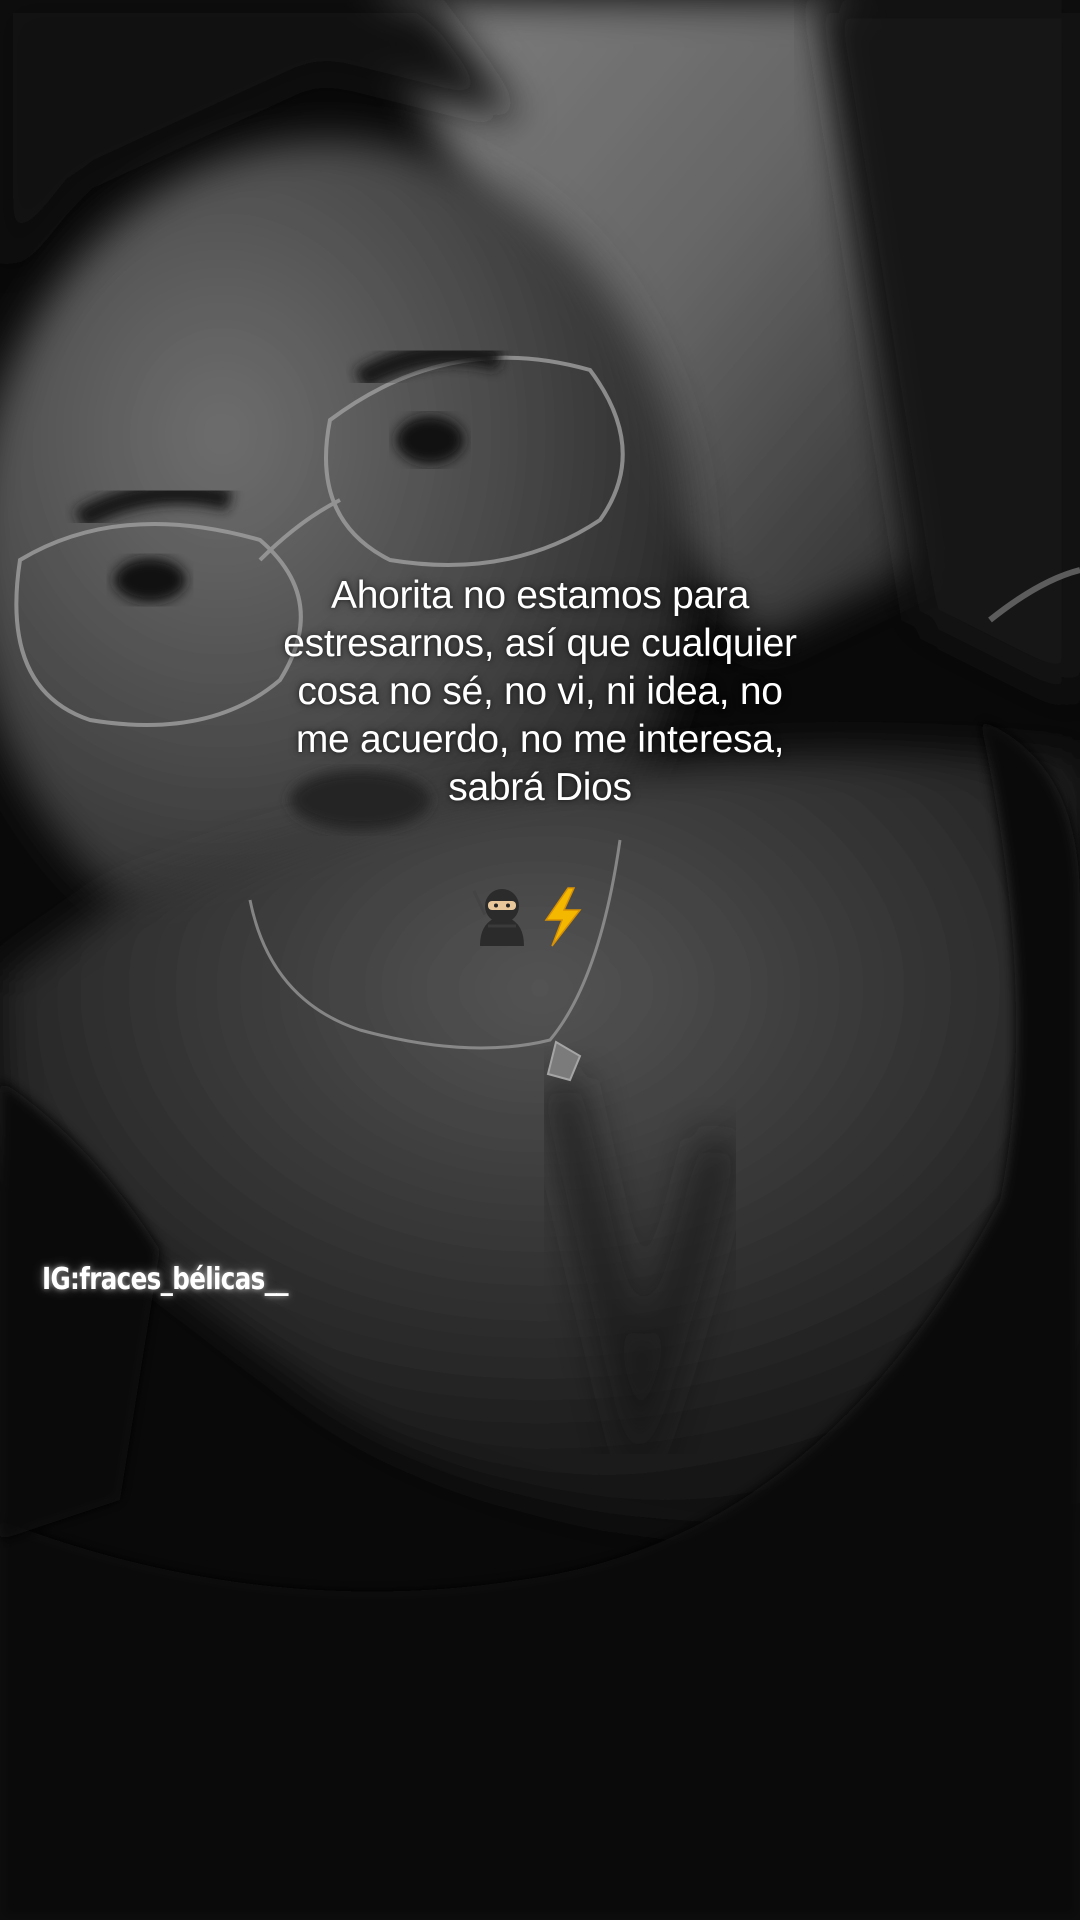  I want to click on caption-line: cosa no sé, no vi, ni idea, no, so click(540, 691).